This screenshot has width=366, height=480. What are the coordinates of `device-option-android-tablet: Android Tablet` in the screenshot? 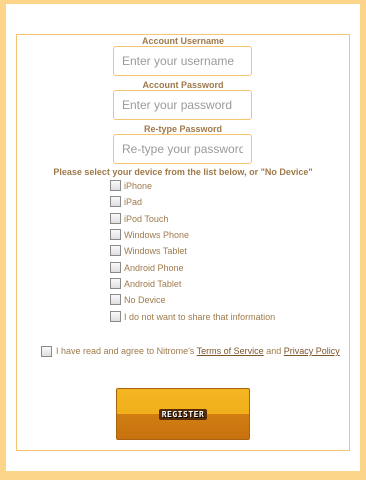 It's located at (145, 283).